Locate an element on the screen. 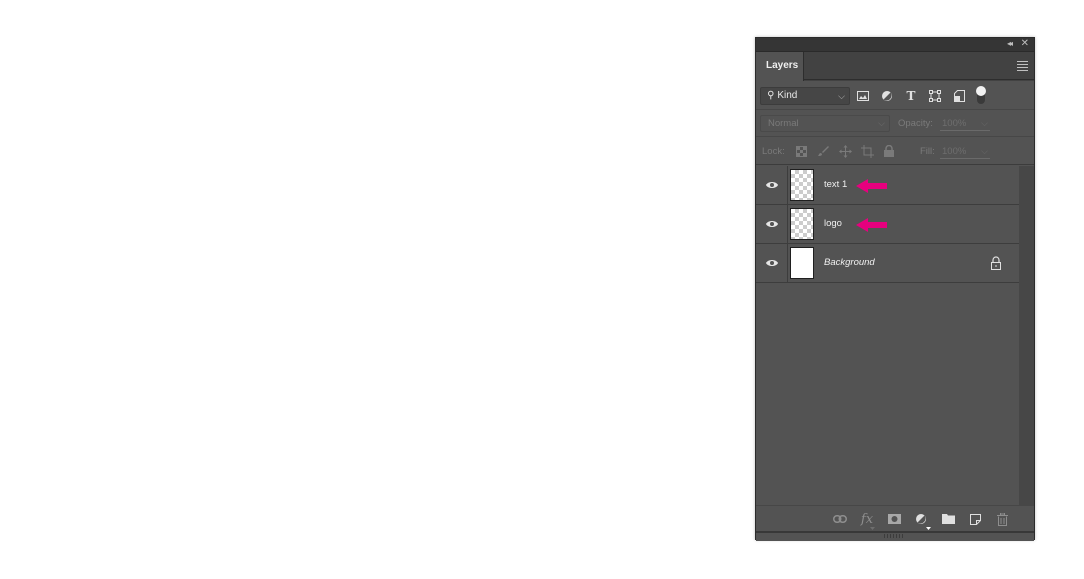 This screenshot has width=1084, height=579. layers-list: text 1 logo Background is located at coordinates (888, 224).